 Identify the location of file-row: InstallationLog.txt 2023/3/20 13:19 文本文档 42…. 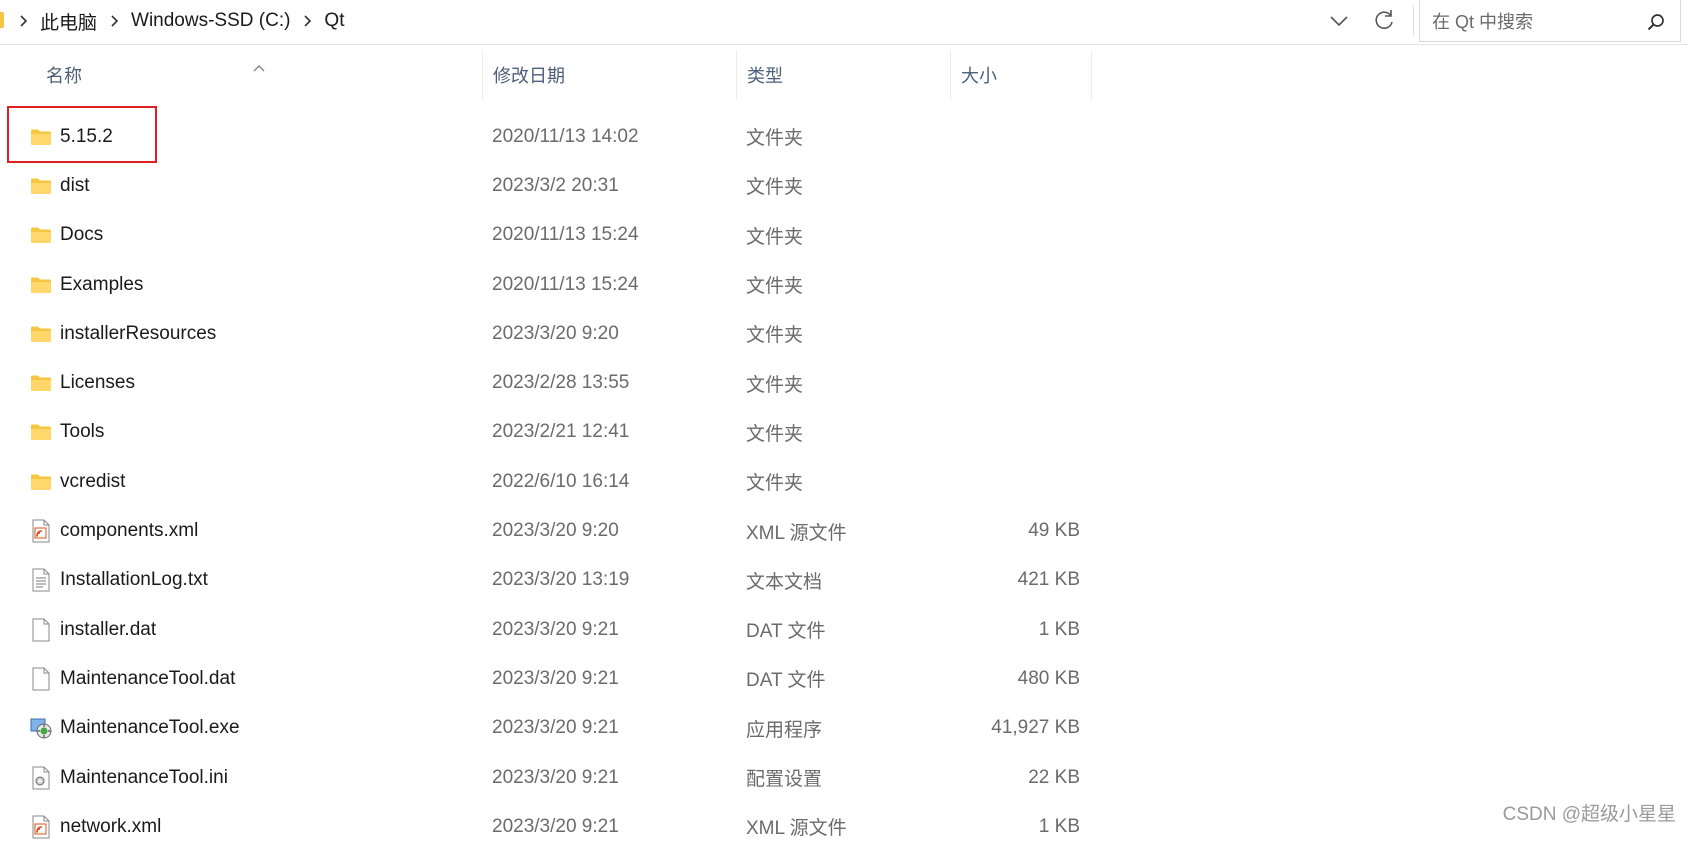
(550, 580).